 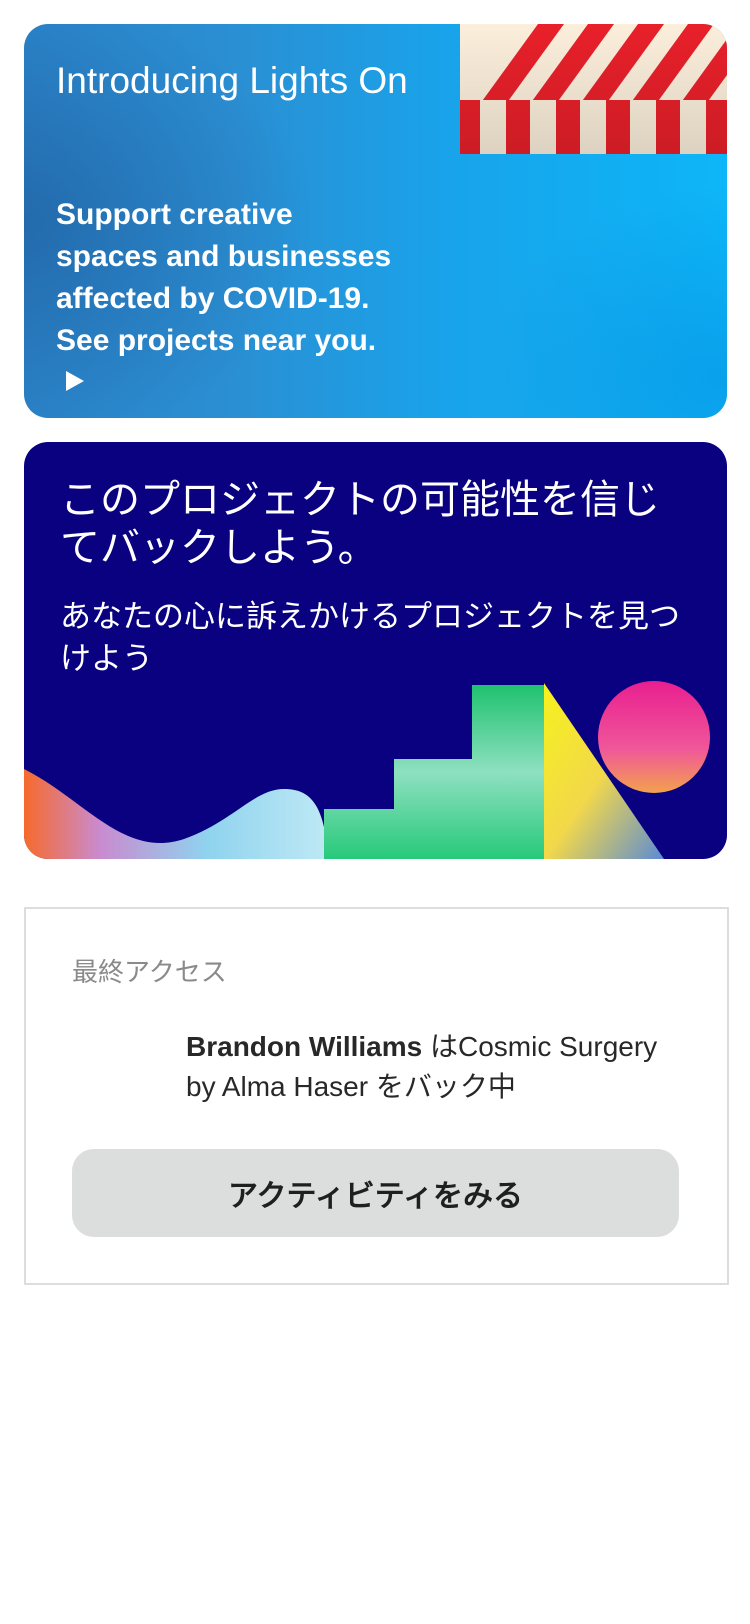 I want to click on abstract-shapes-illustration, so click(x=367, y=770).